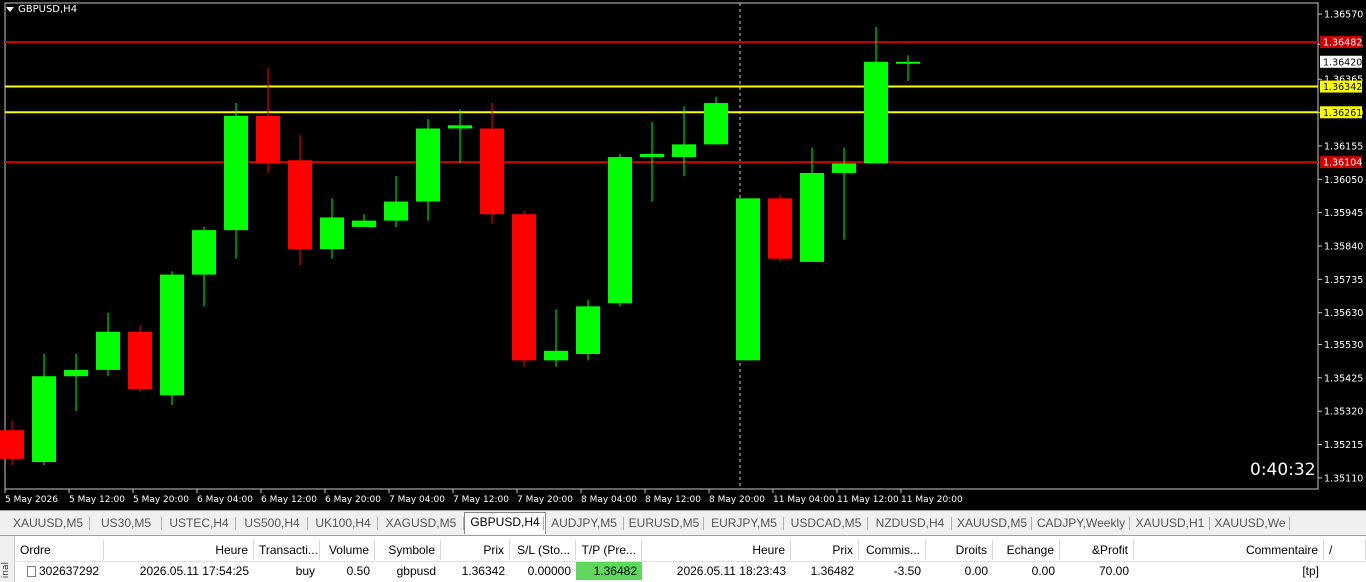 Image resolution: width=1366 pixels, height=582 pixels. I want to click on tab-audjpy-m5: AUDJPY,M5, so click(584, 523).